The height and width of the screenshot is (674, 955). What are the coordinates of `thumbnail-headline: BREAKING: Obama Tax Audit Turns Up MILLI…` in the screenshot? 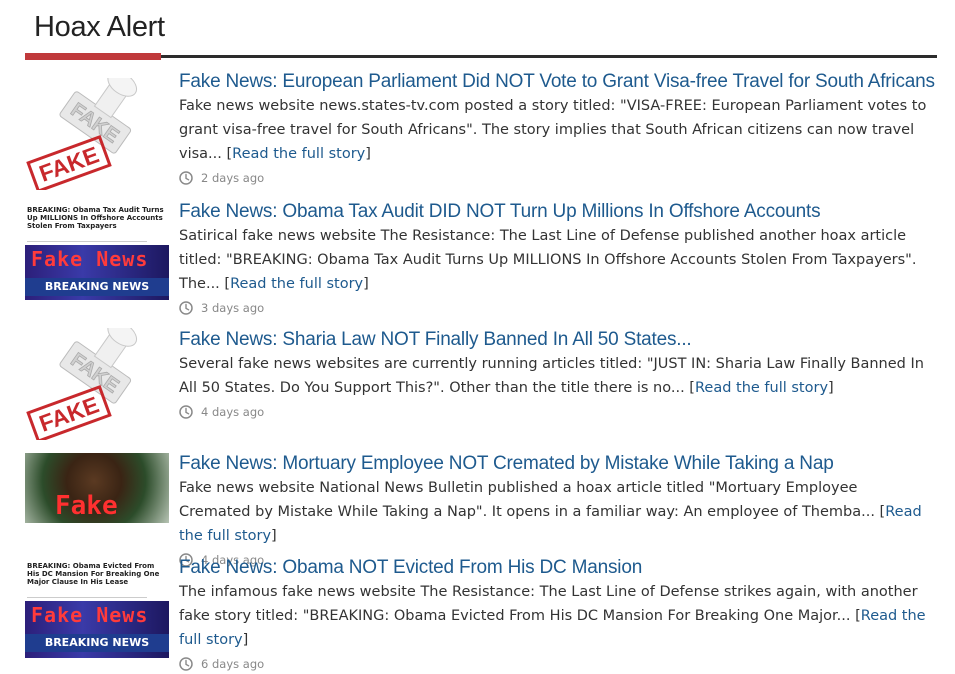 It's located at (95, 218).